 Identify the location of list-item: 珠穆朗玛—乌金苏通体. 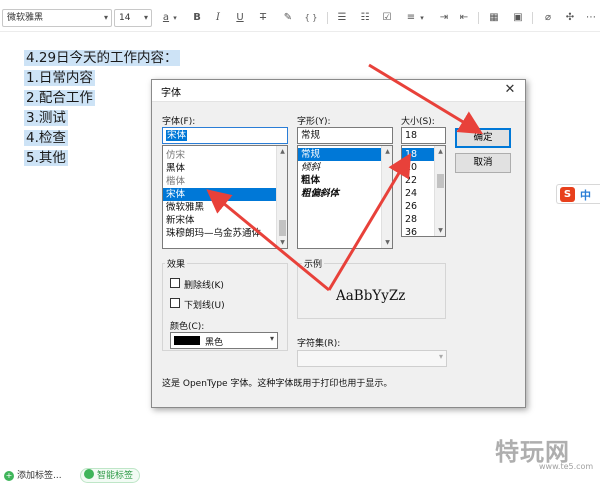
(225, 233).